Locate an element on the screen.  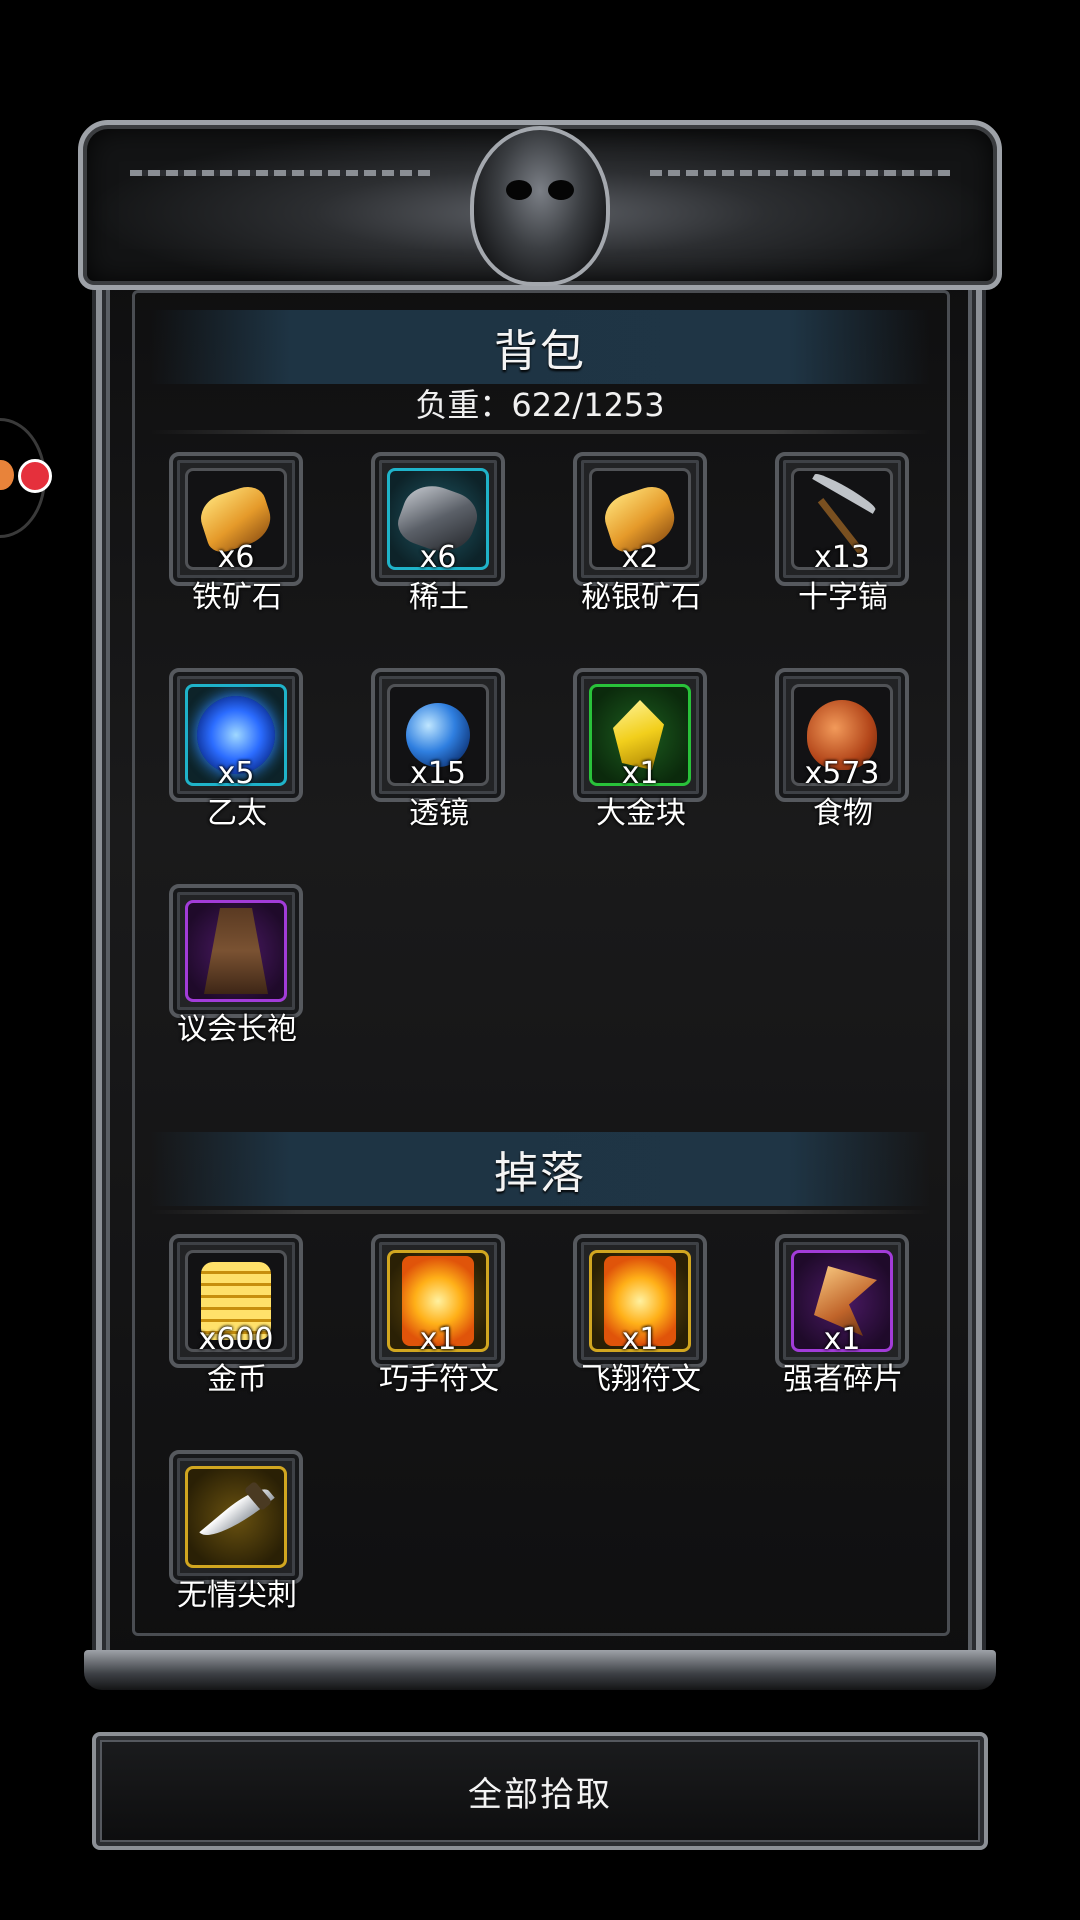
drops-item-slot: 无情尖刺 is located at coordinates (227, 1531).